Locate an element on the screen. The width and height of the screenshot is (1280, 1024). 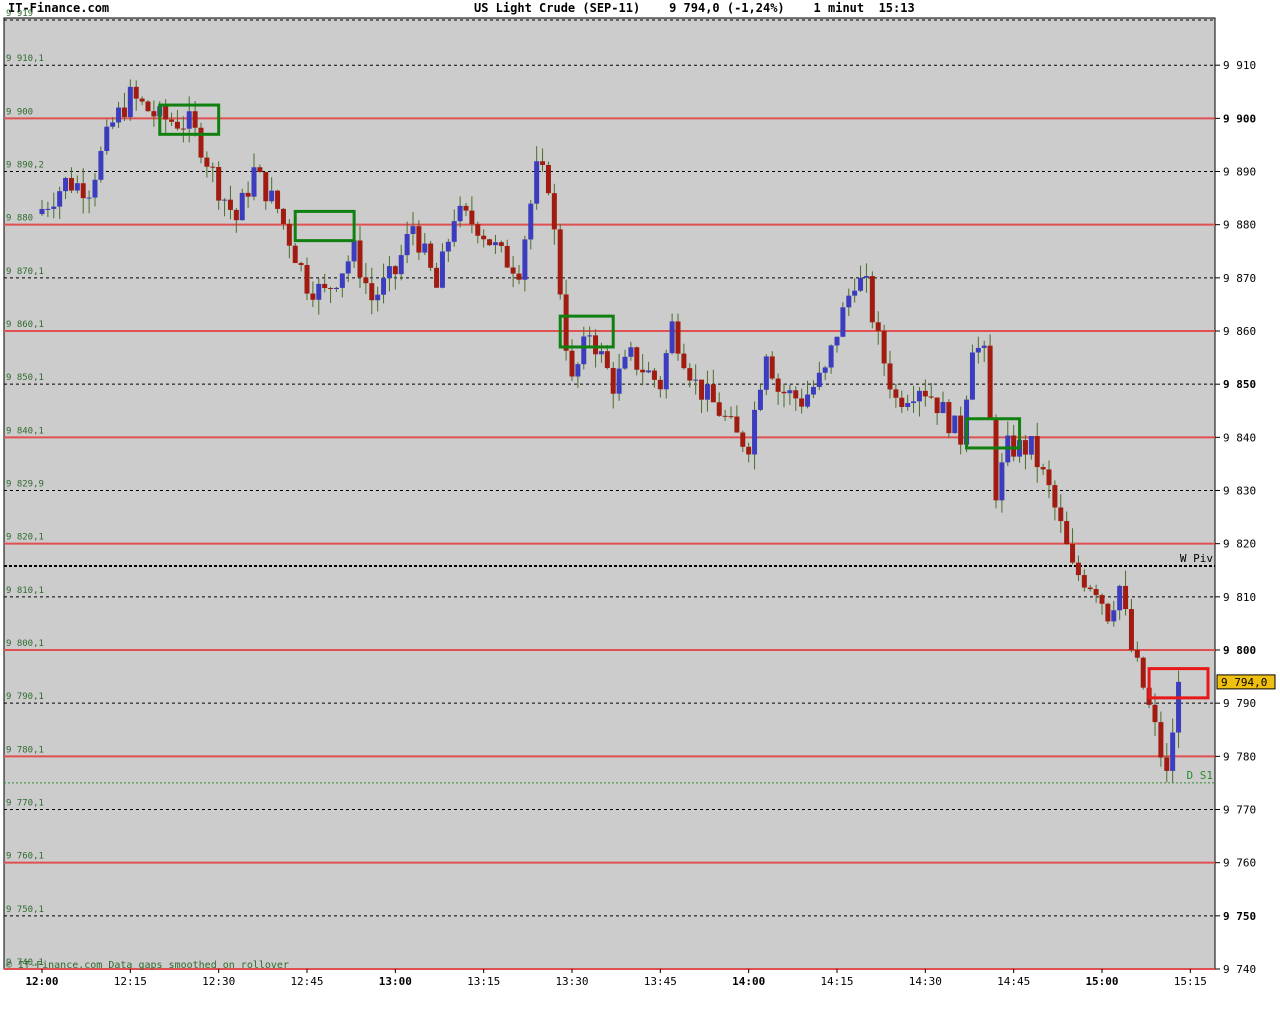
level-label: 9 840,1 is located at coordinates (25, 431).